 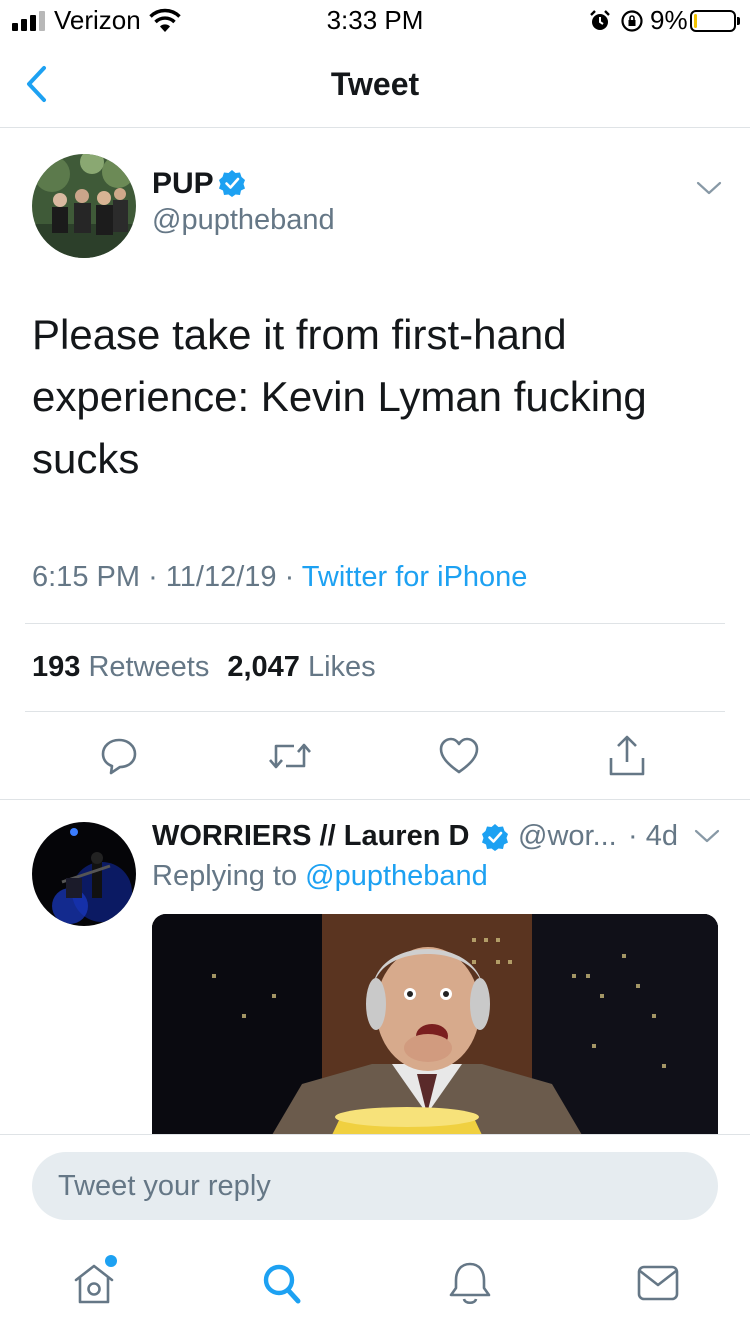 What do you see at coordinates (183, 184) in the screenshot?
I see `author-name: PUP` at bounding box center [183, 184].